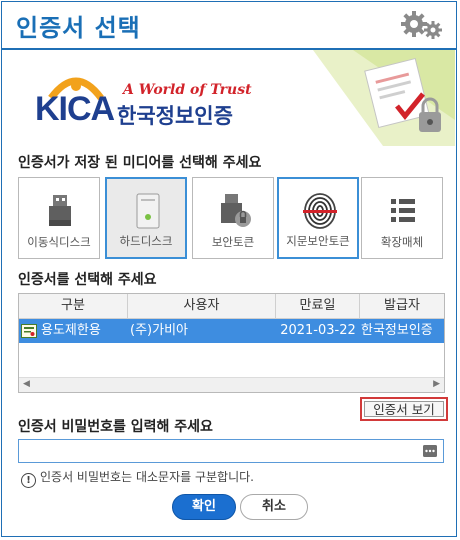  Describe the element at coordinates (229, 25) in the screenshot. I see `title-bar: 인증서 선택` at that location.